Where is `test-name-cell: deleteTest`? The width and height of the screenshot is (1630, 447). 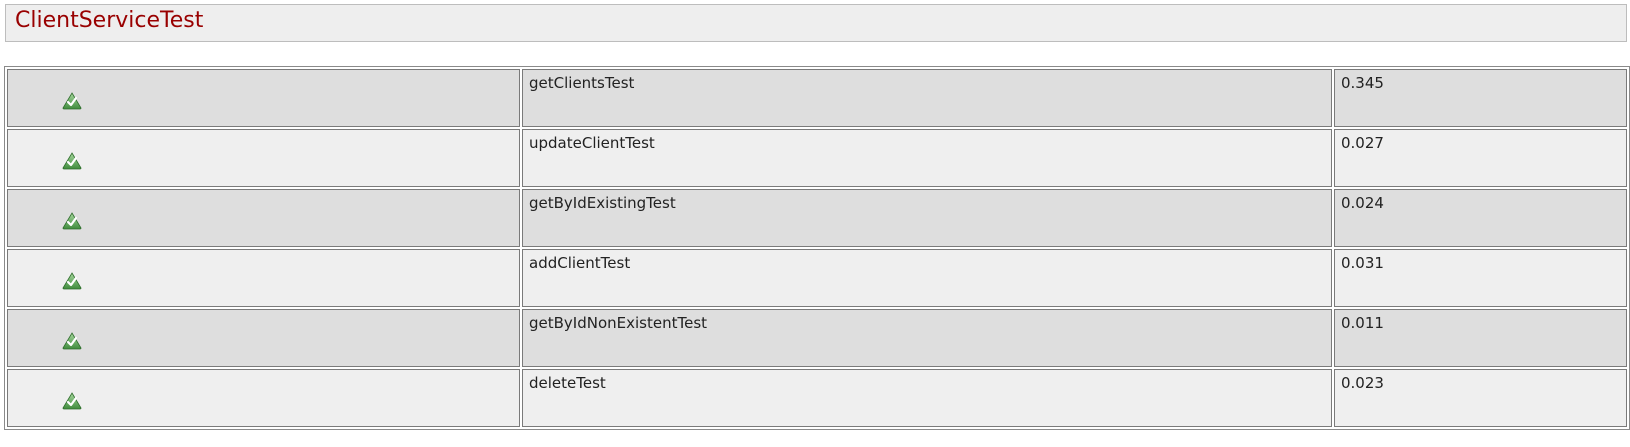 test-name-cell: deleteTest is located at coordinates (927, 398).